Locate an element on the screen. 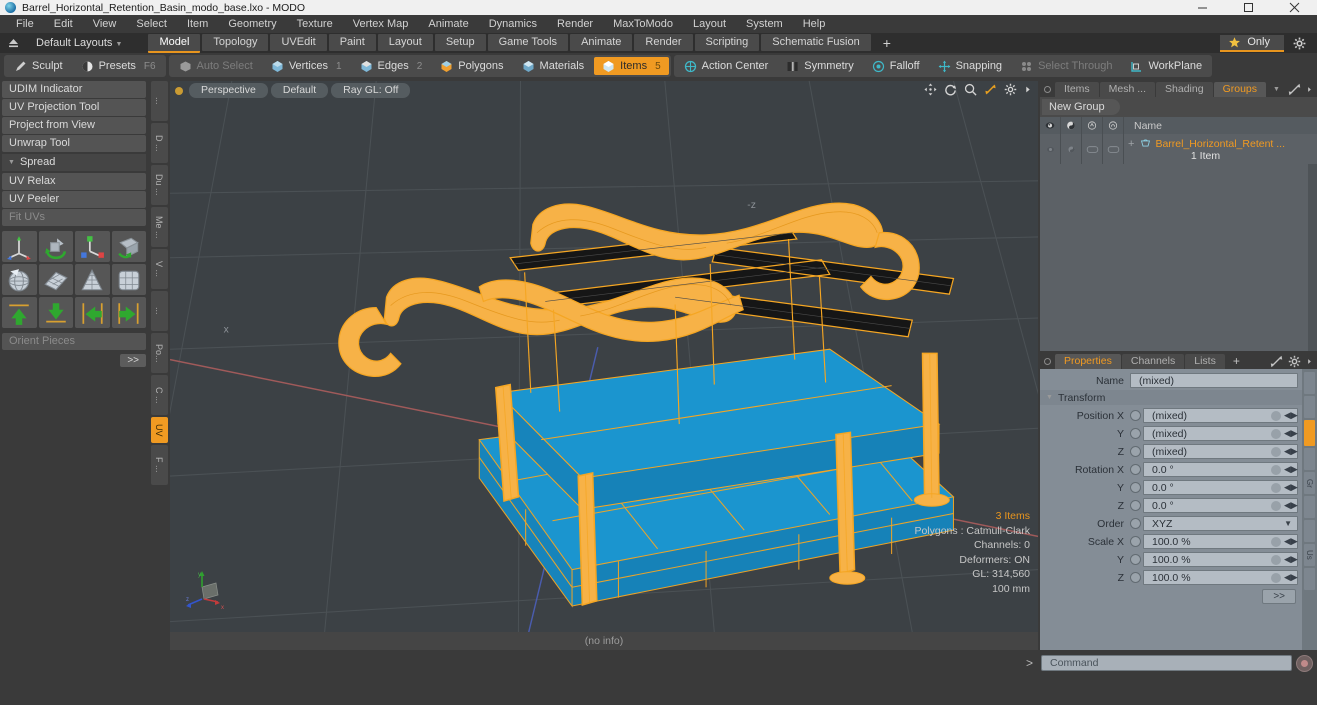  select-lock-icon is located at coordinates (1113, 125).